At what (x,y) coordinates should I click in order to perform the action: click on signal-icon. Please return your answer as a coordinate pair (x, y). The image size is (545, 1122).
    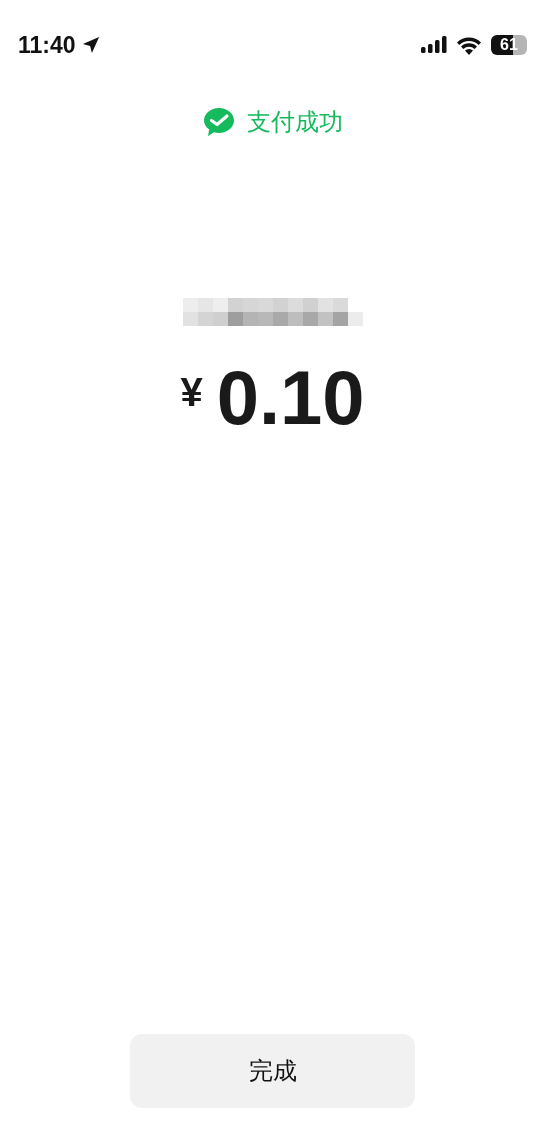
    Looking at the image, I should click on (434, 45).